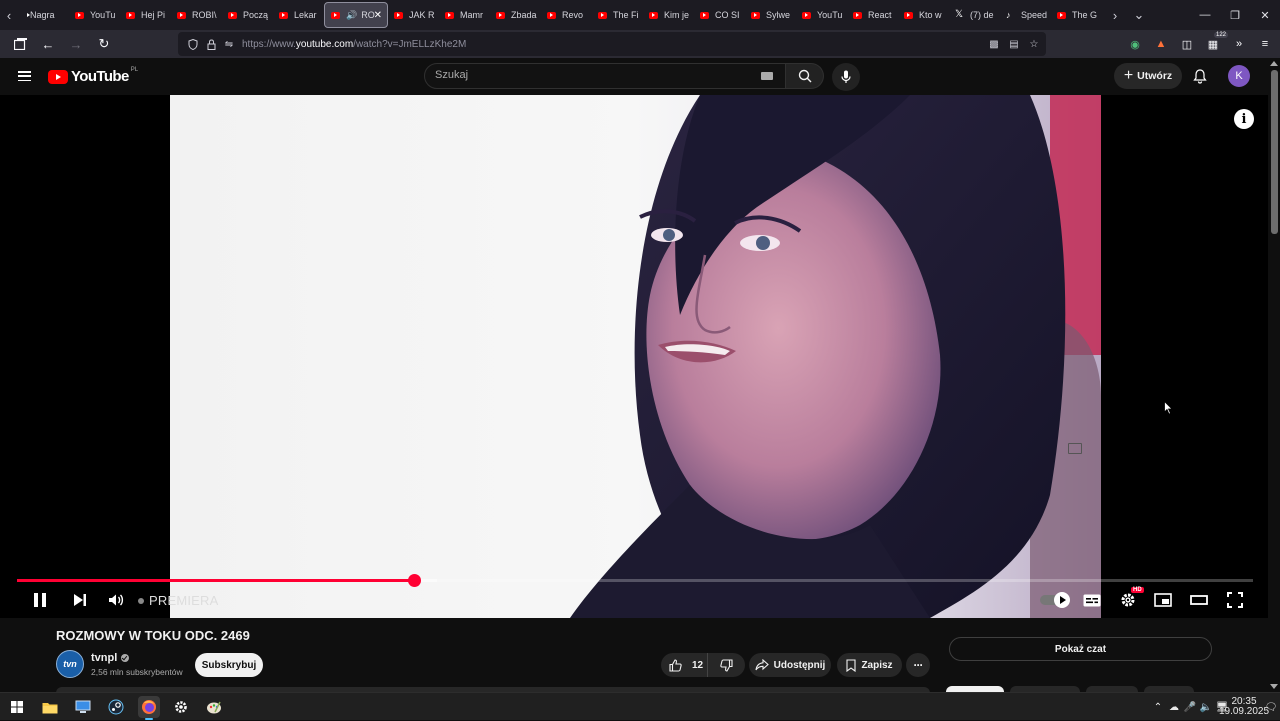 Image resolution: width=1280 pixels, height=721 pixels. I want to click on youtube-logo: YouTube PL, so click(93, 76).